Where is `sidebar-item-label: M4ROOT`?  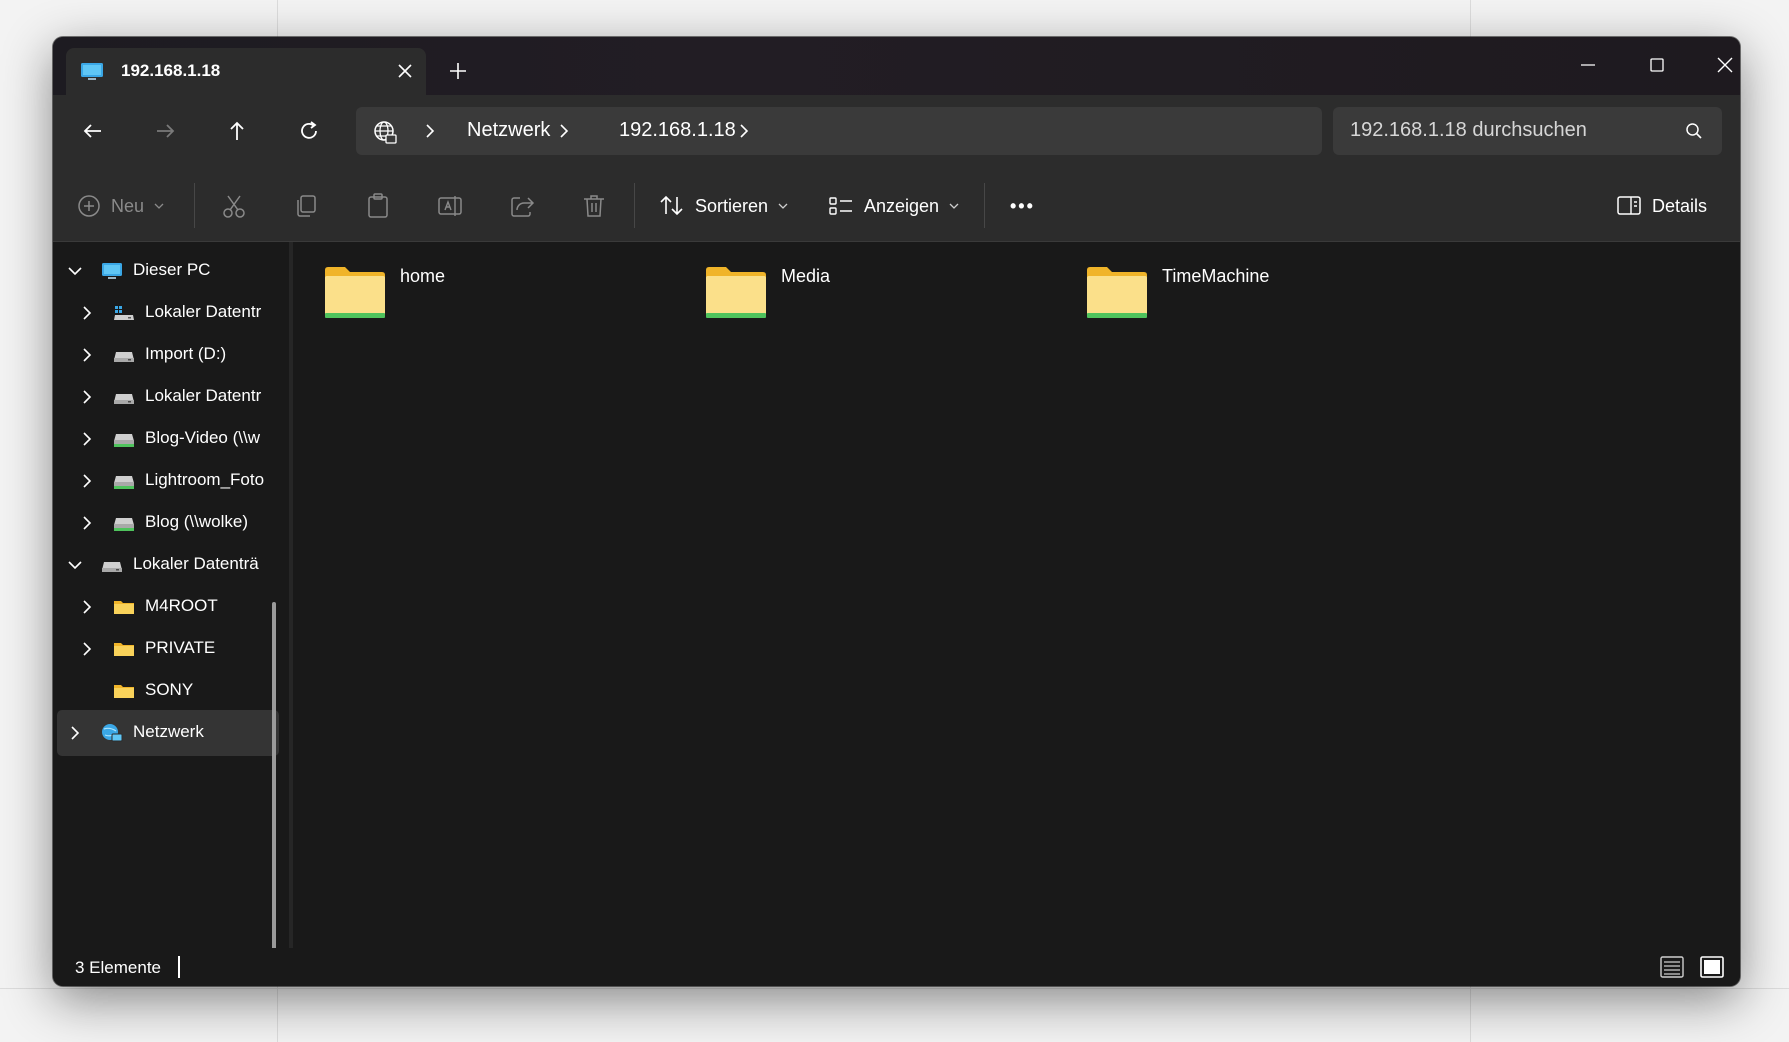 sidebar-item-label: M4ROOT is located at coordinates (181, 605).